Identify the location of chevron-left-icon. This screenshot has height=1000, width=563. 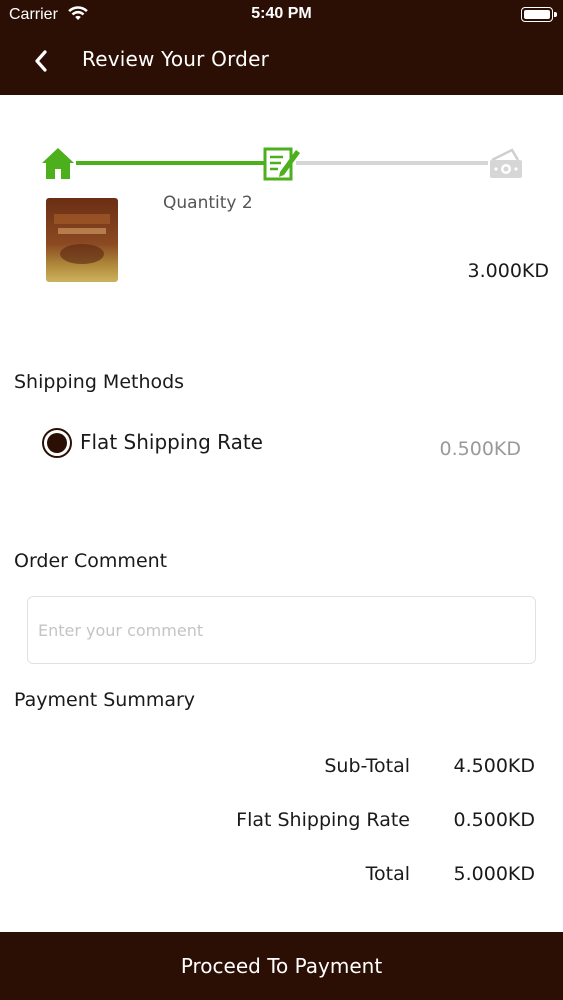
(41, 61).